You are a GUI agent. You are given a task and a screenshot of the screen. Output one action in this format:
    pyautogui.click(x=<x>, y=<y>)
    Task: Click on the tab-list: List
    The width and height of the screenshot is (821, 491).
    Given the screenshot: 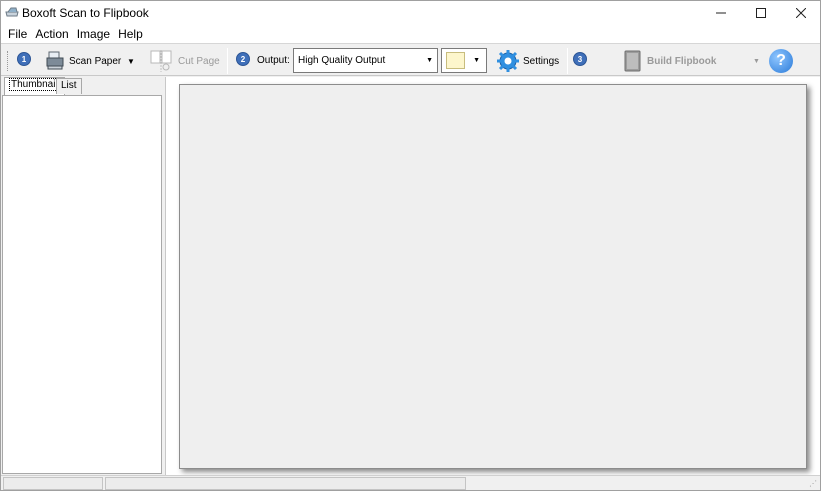 What is the action you would take?
    pyautogui.click(x=69, y=86)
    